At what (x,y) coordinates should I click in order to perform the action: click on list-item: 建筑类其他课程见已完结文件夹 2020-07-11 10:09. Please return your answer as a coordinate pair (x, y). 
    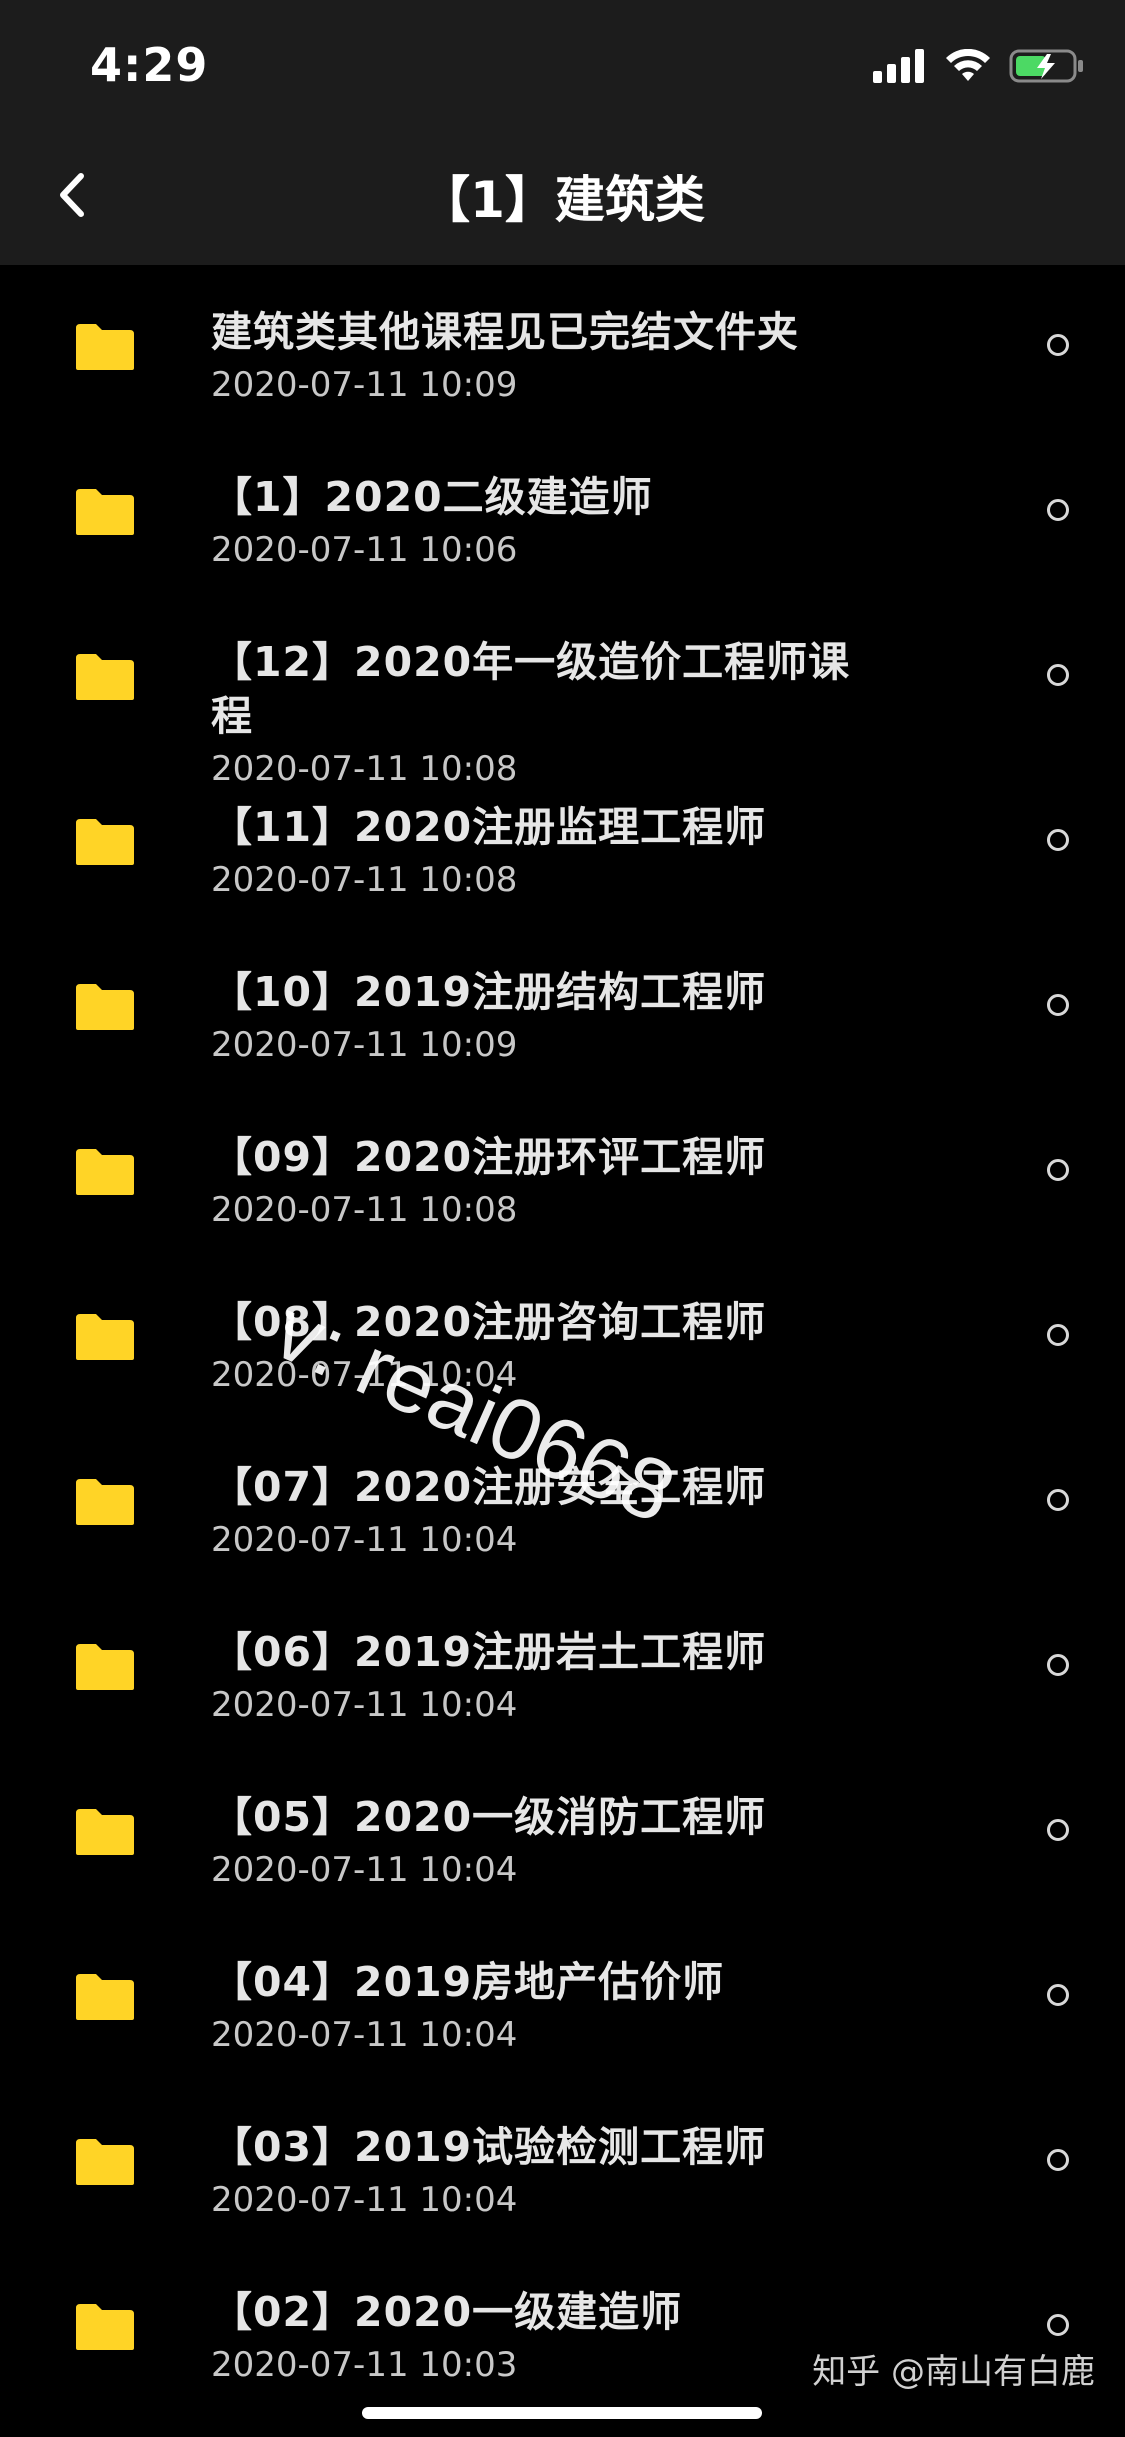
    Looking at the image, I should click on (562, 345).